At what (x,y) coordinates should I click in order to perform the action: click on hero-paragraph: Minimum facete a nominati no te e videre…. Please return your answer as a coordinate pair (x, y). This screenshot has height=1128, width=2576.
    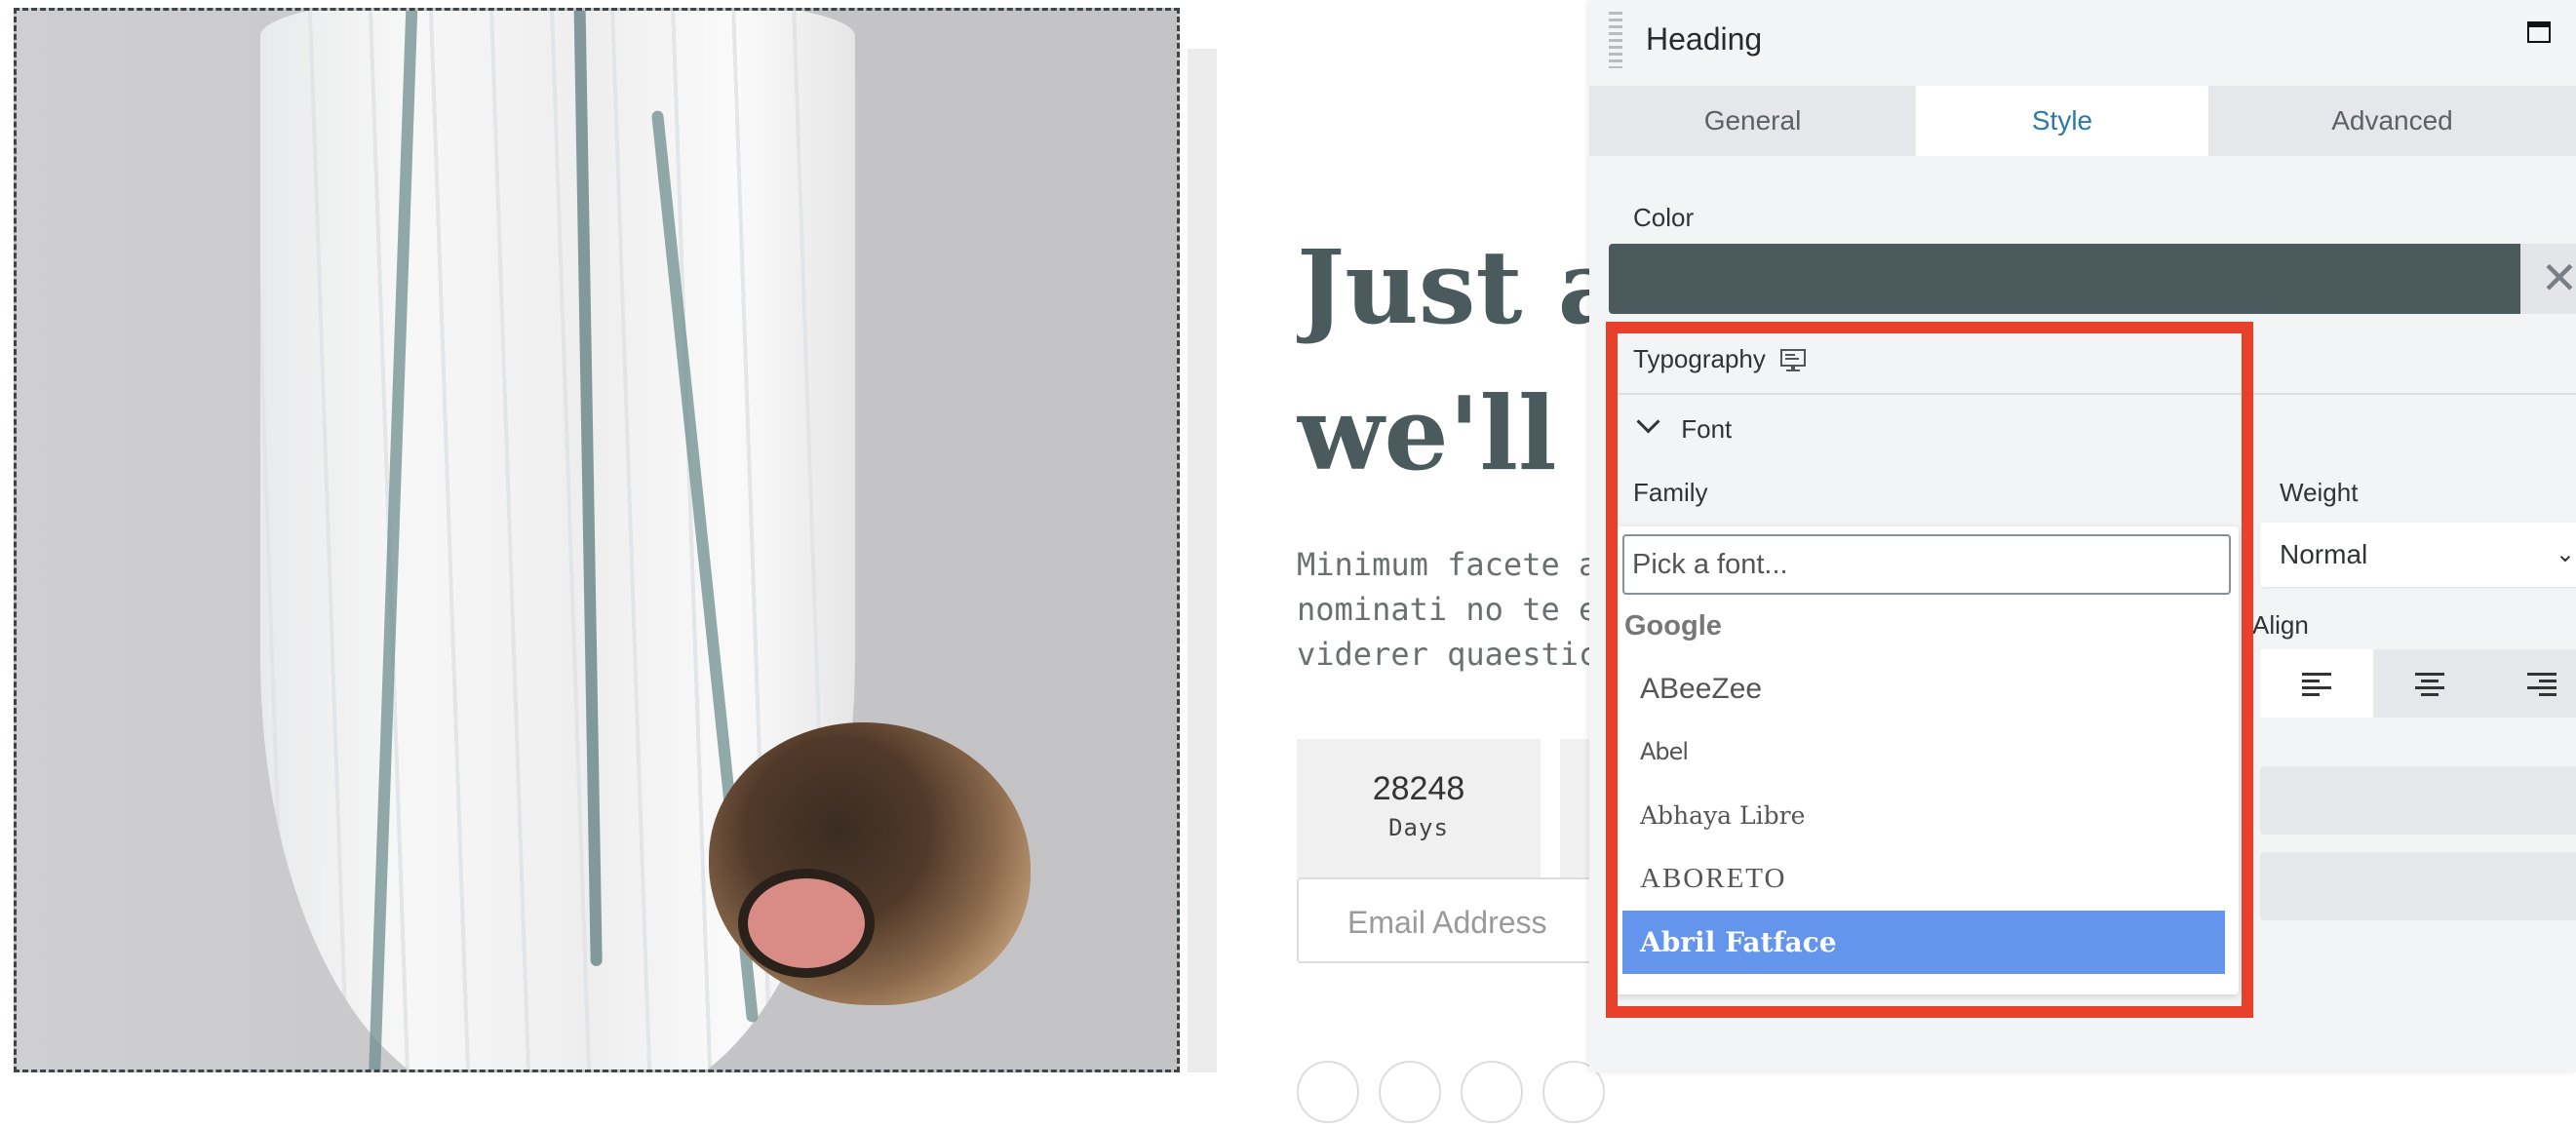
    Looking at the image, I should click on (1447, 610).